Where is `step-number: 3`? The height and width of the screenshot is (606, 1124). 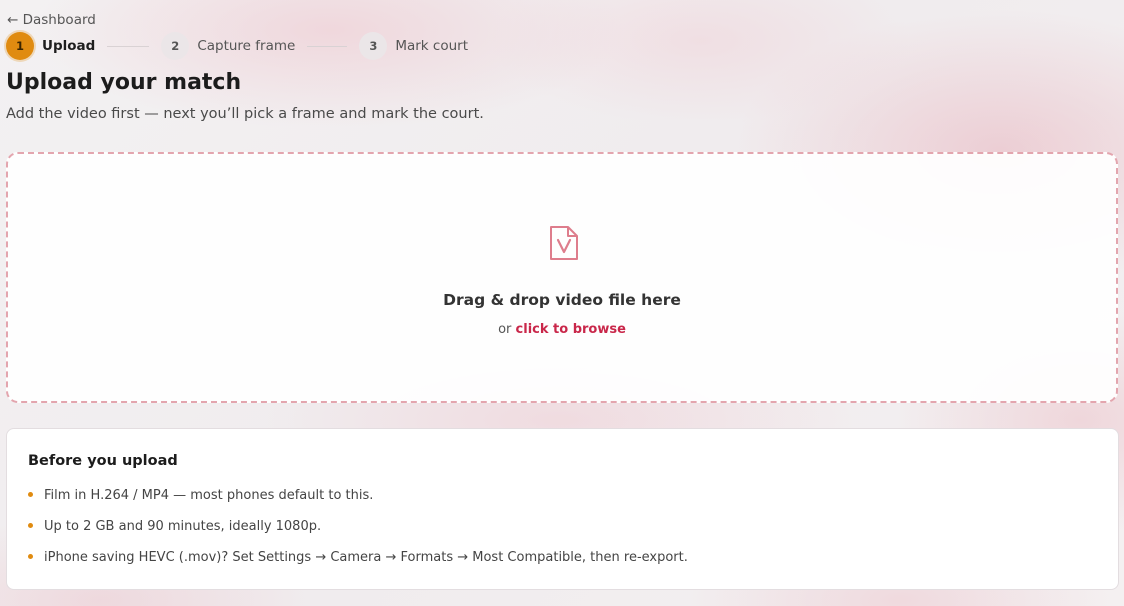 step-number: 3 is located at coordinates (373, 46).